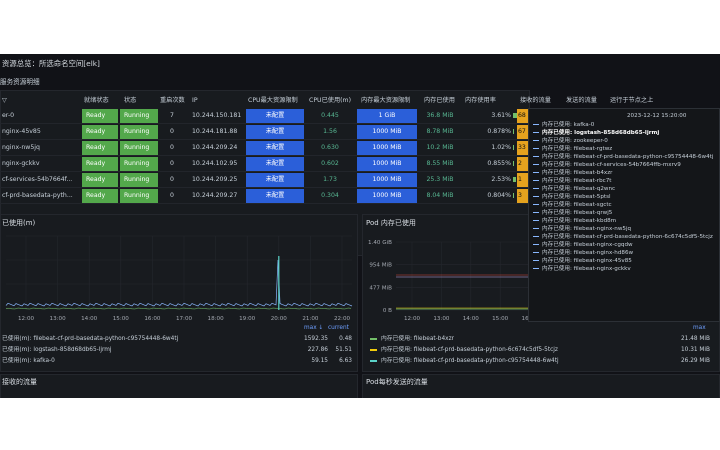 The height and width of the screenshot is (450, 720). What do you see at coordinates (40, 132) in the screenshot?
I see `pod-name: nginx-45v85` at bounding box center [40, 132].